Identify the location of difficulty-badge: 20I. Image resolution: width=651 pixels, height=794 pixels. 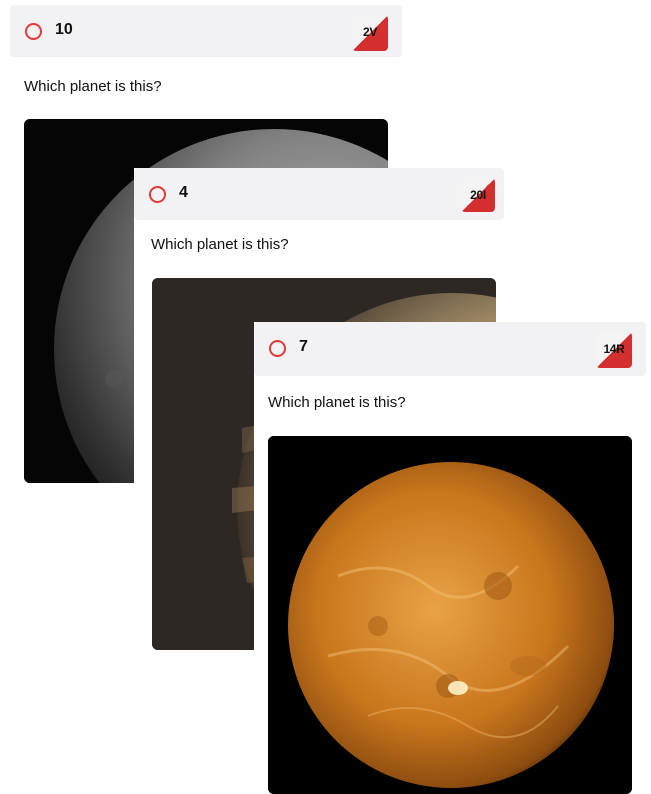
(478, 195).